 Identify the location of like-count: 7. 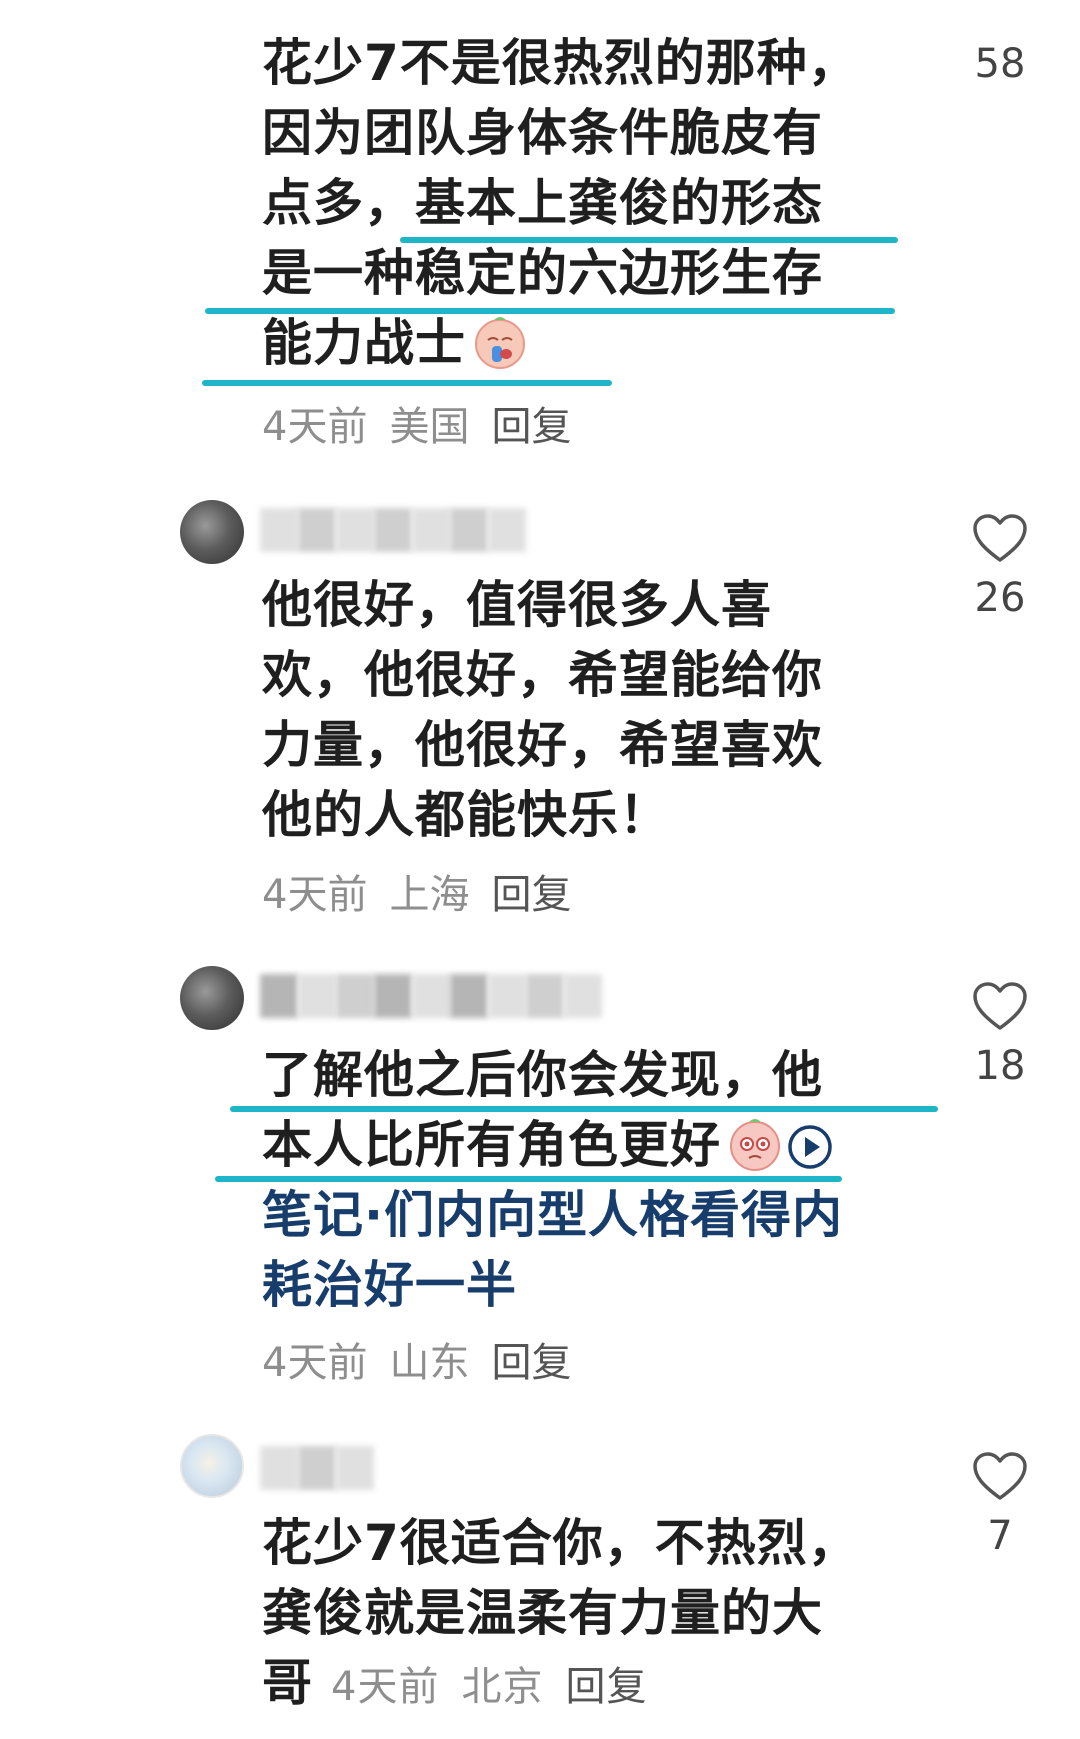
(1000, 1536).